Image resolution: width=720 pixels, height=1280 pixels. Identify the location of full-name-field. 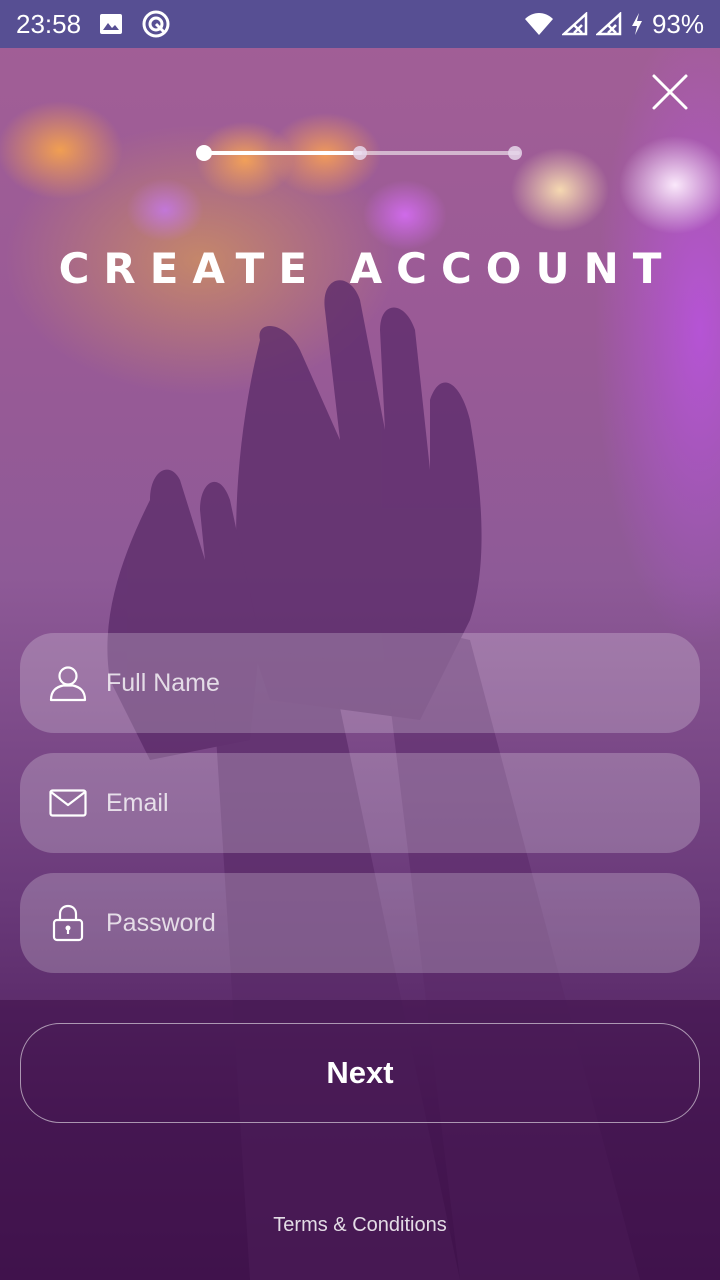
(360, 683).